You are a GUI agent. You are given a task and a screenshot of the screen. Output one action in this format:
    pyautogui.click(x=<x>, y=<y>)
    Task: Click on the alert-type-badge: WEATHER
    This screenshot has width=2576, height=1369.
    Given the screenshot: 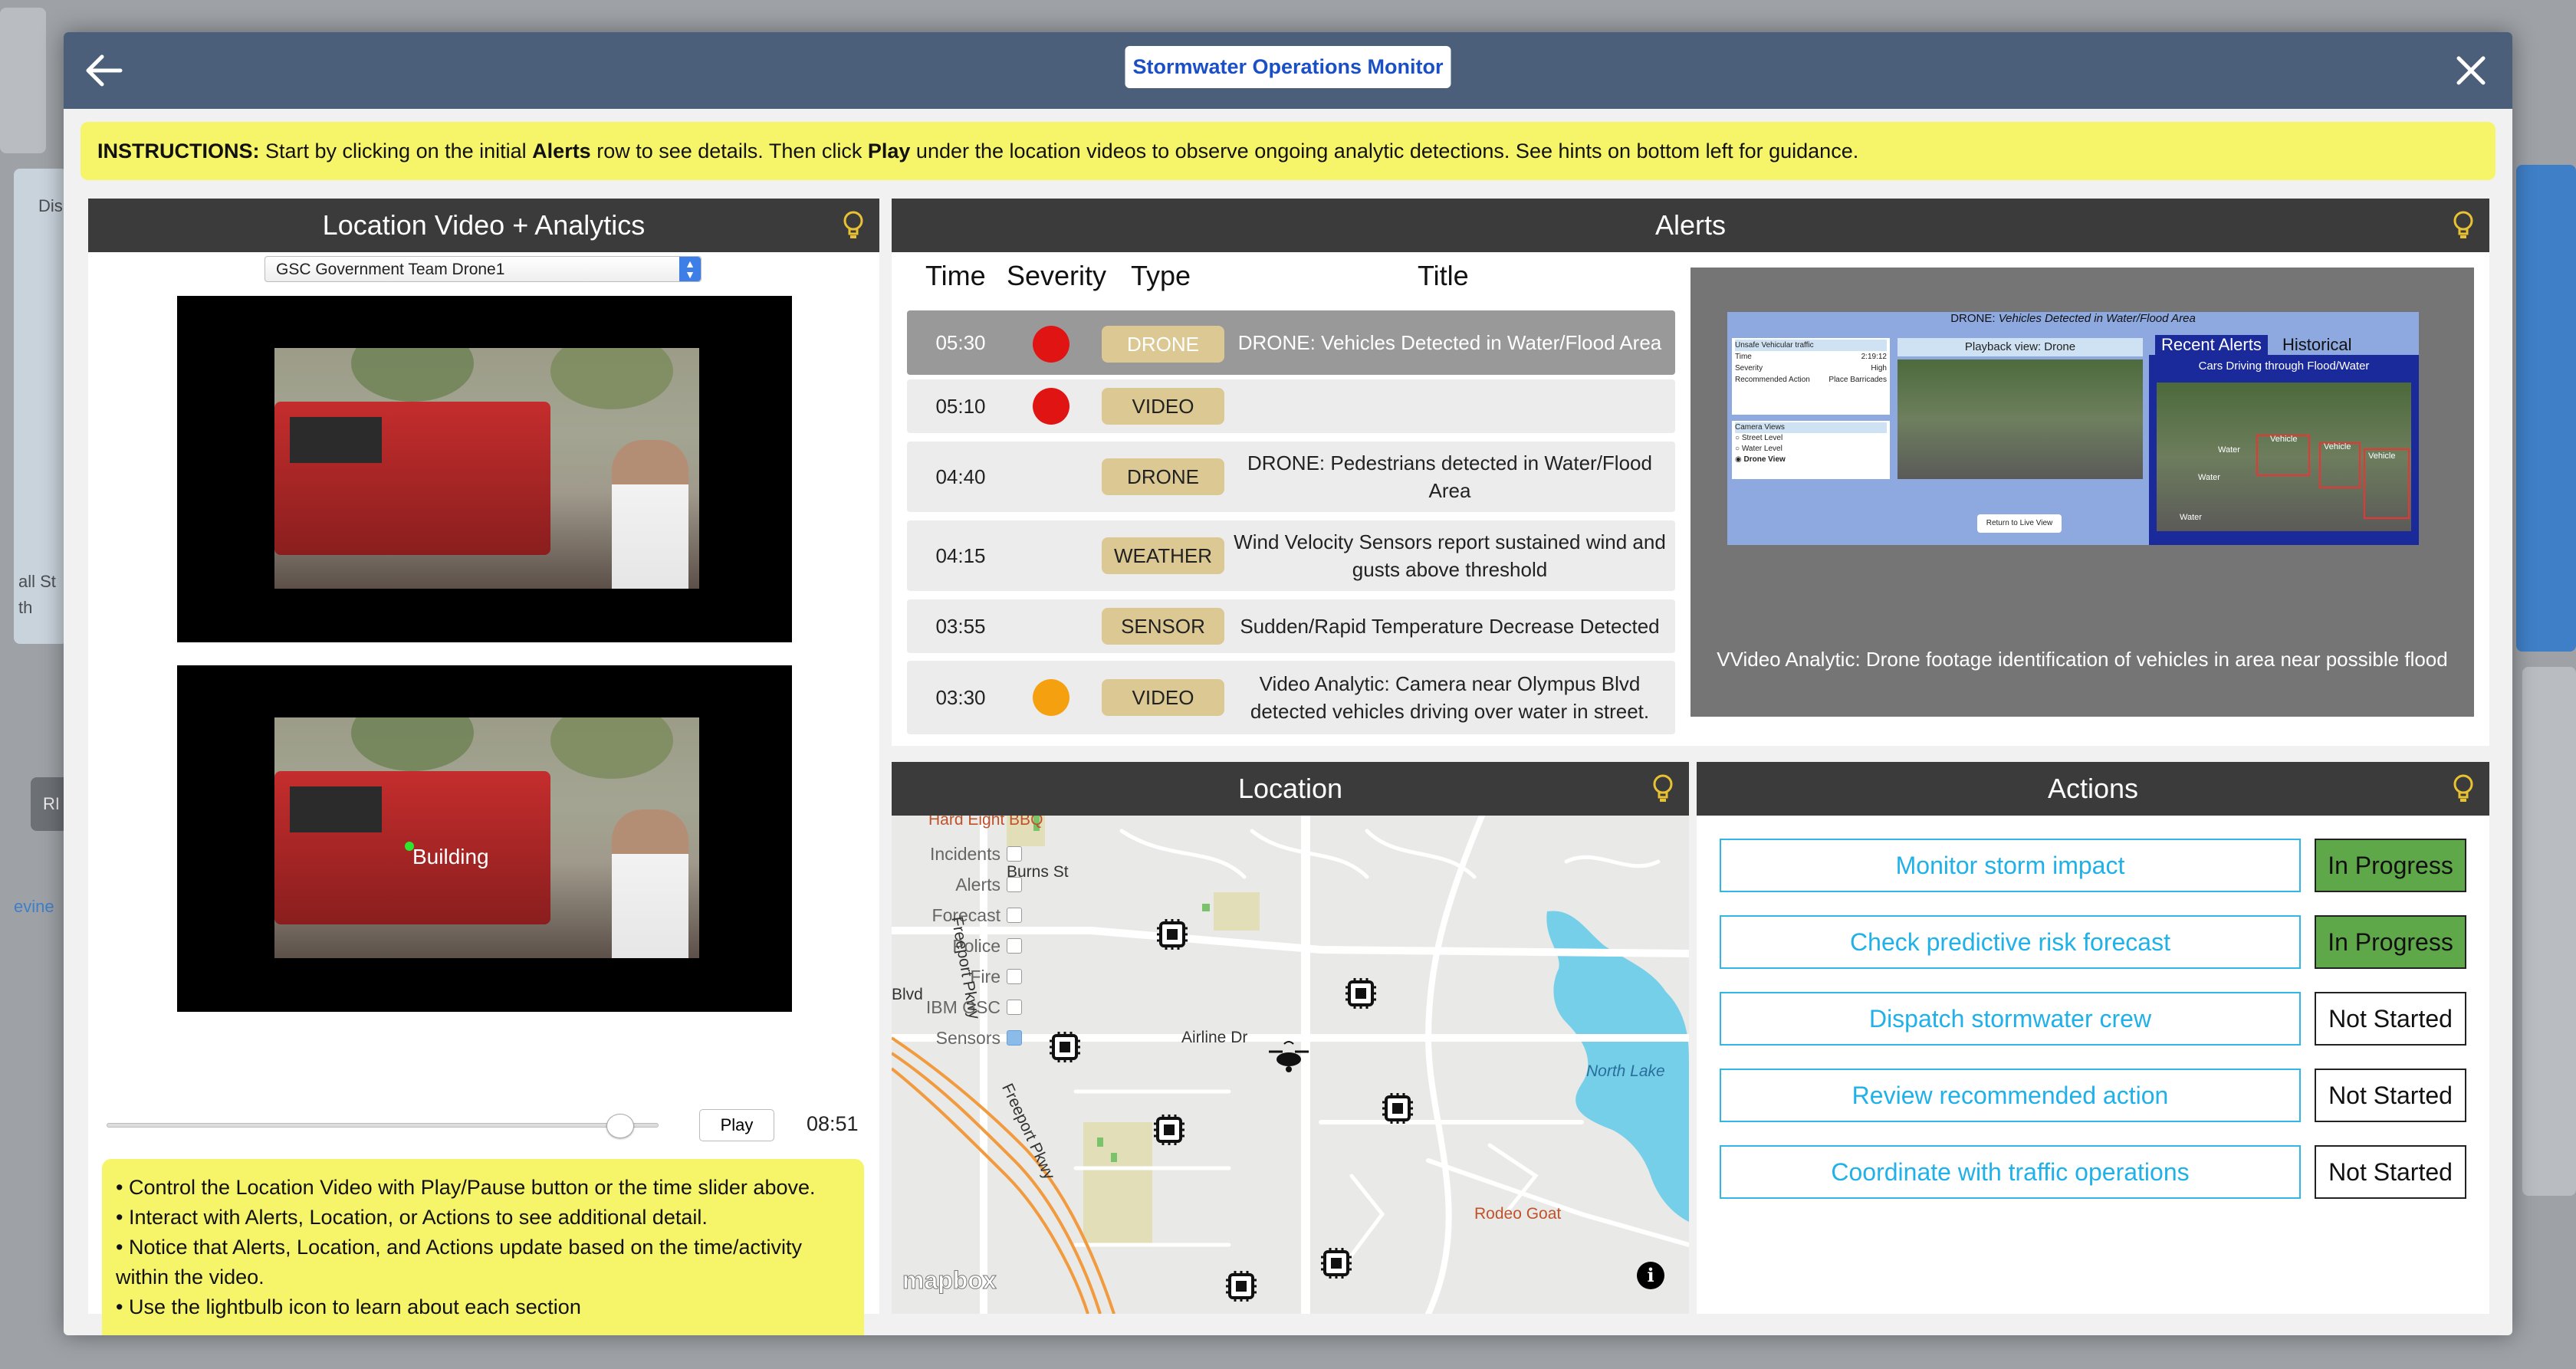 What is the action you would take?
    pyautogui.click(x=1163, y=555)
    